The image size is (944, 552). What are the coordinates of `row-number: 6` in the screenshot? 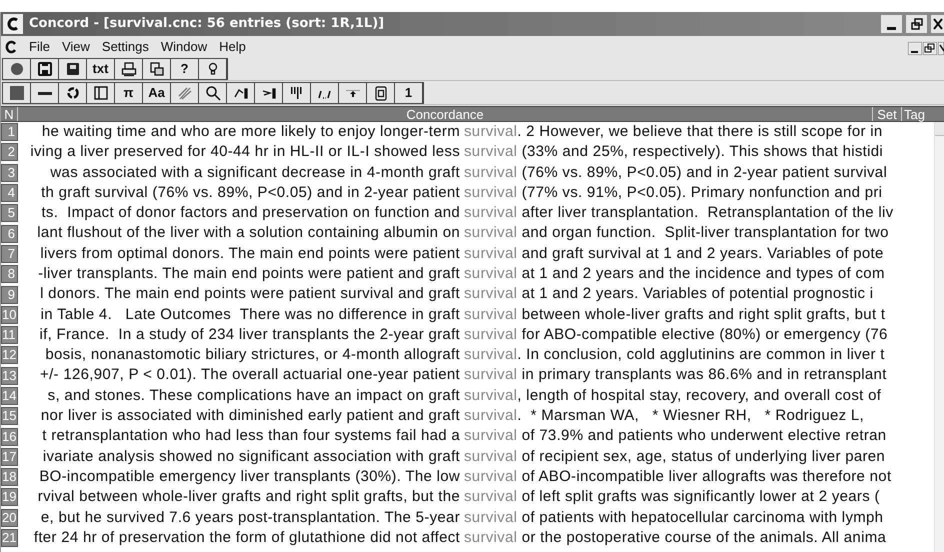 It's located at (9, 233).